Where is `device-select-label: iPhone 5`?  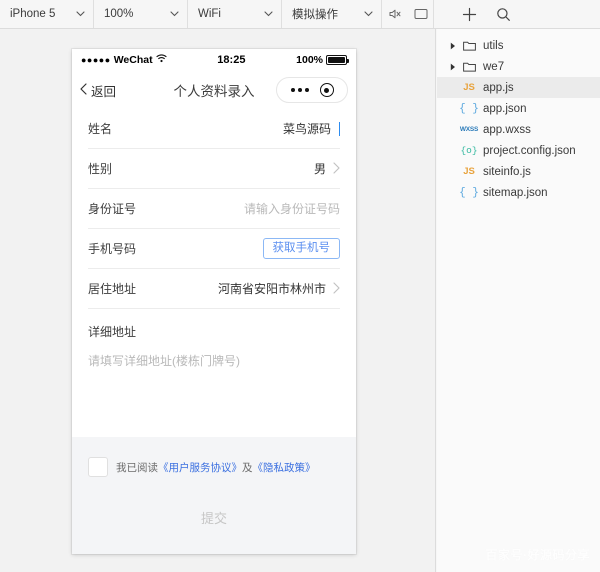 device-select-label: iPhone 5 is located at coordinates (33, 14).